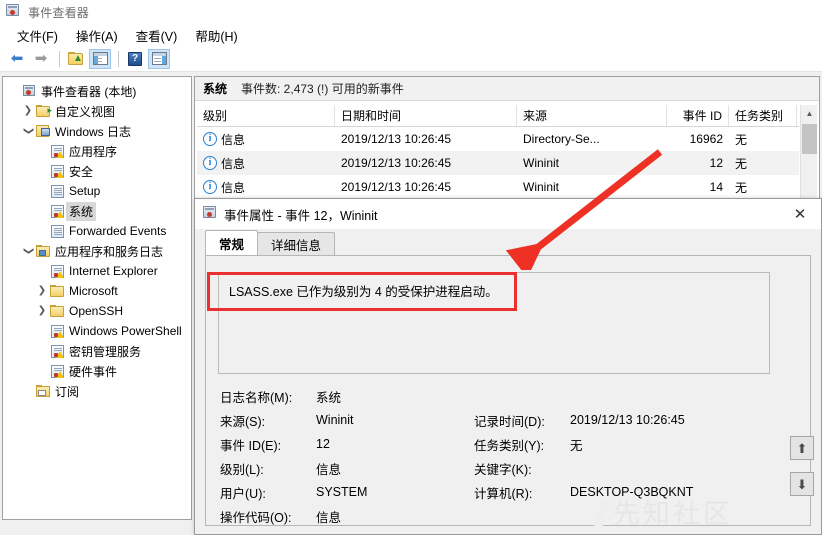 This screenshot has width=822, height=535. I want to click on previous-event-button: ⬆, so click(802, 448).